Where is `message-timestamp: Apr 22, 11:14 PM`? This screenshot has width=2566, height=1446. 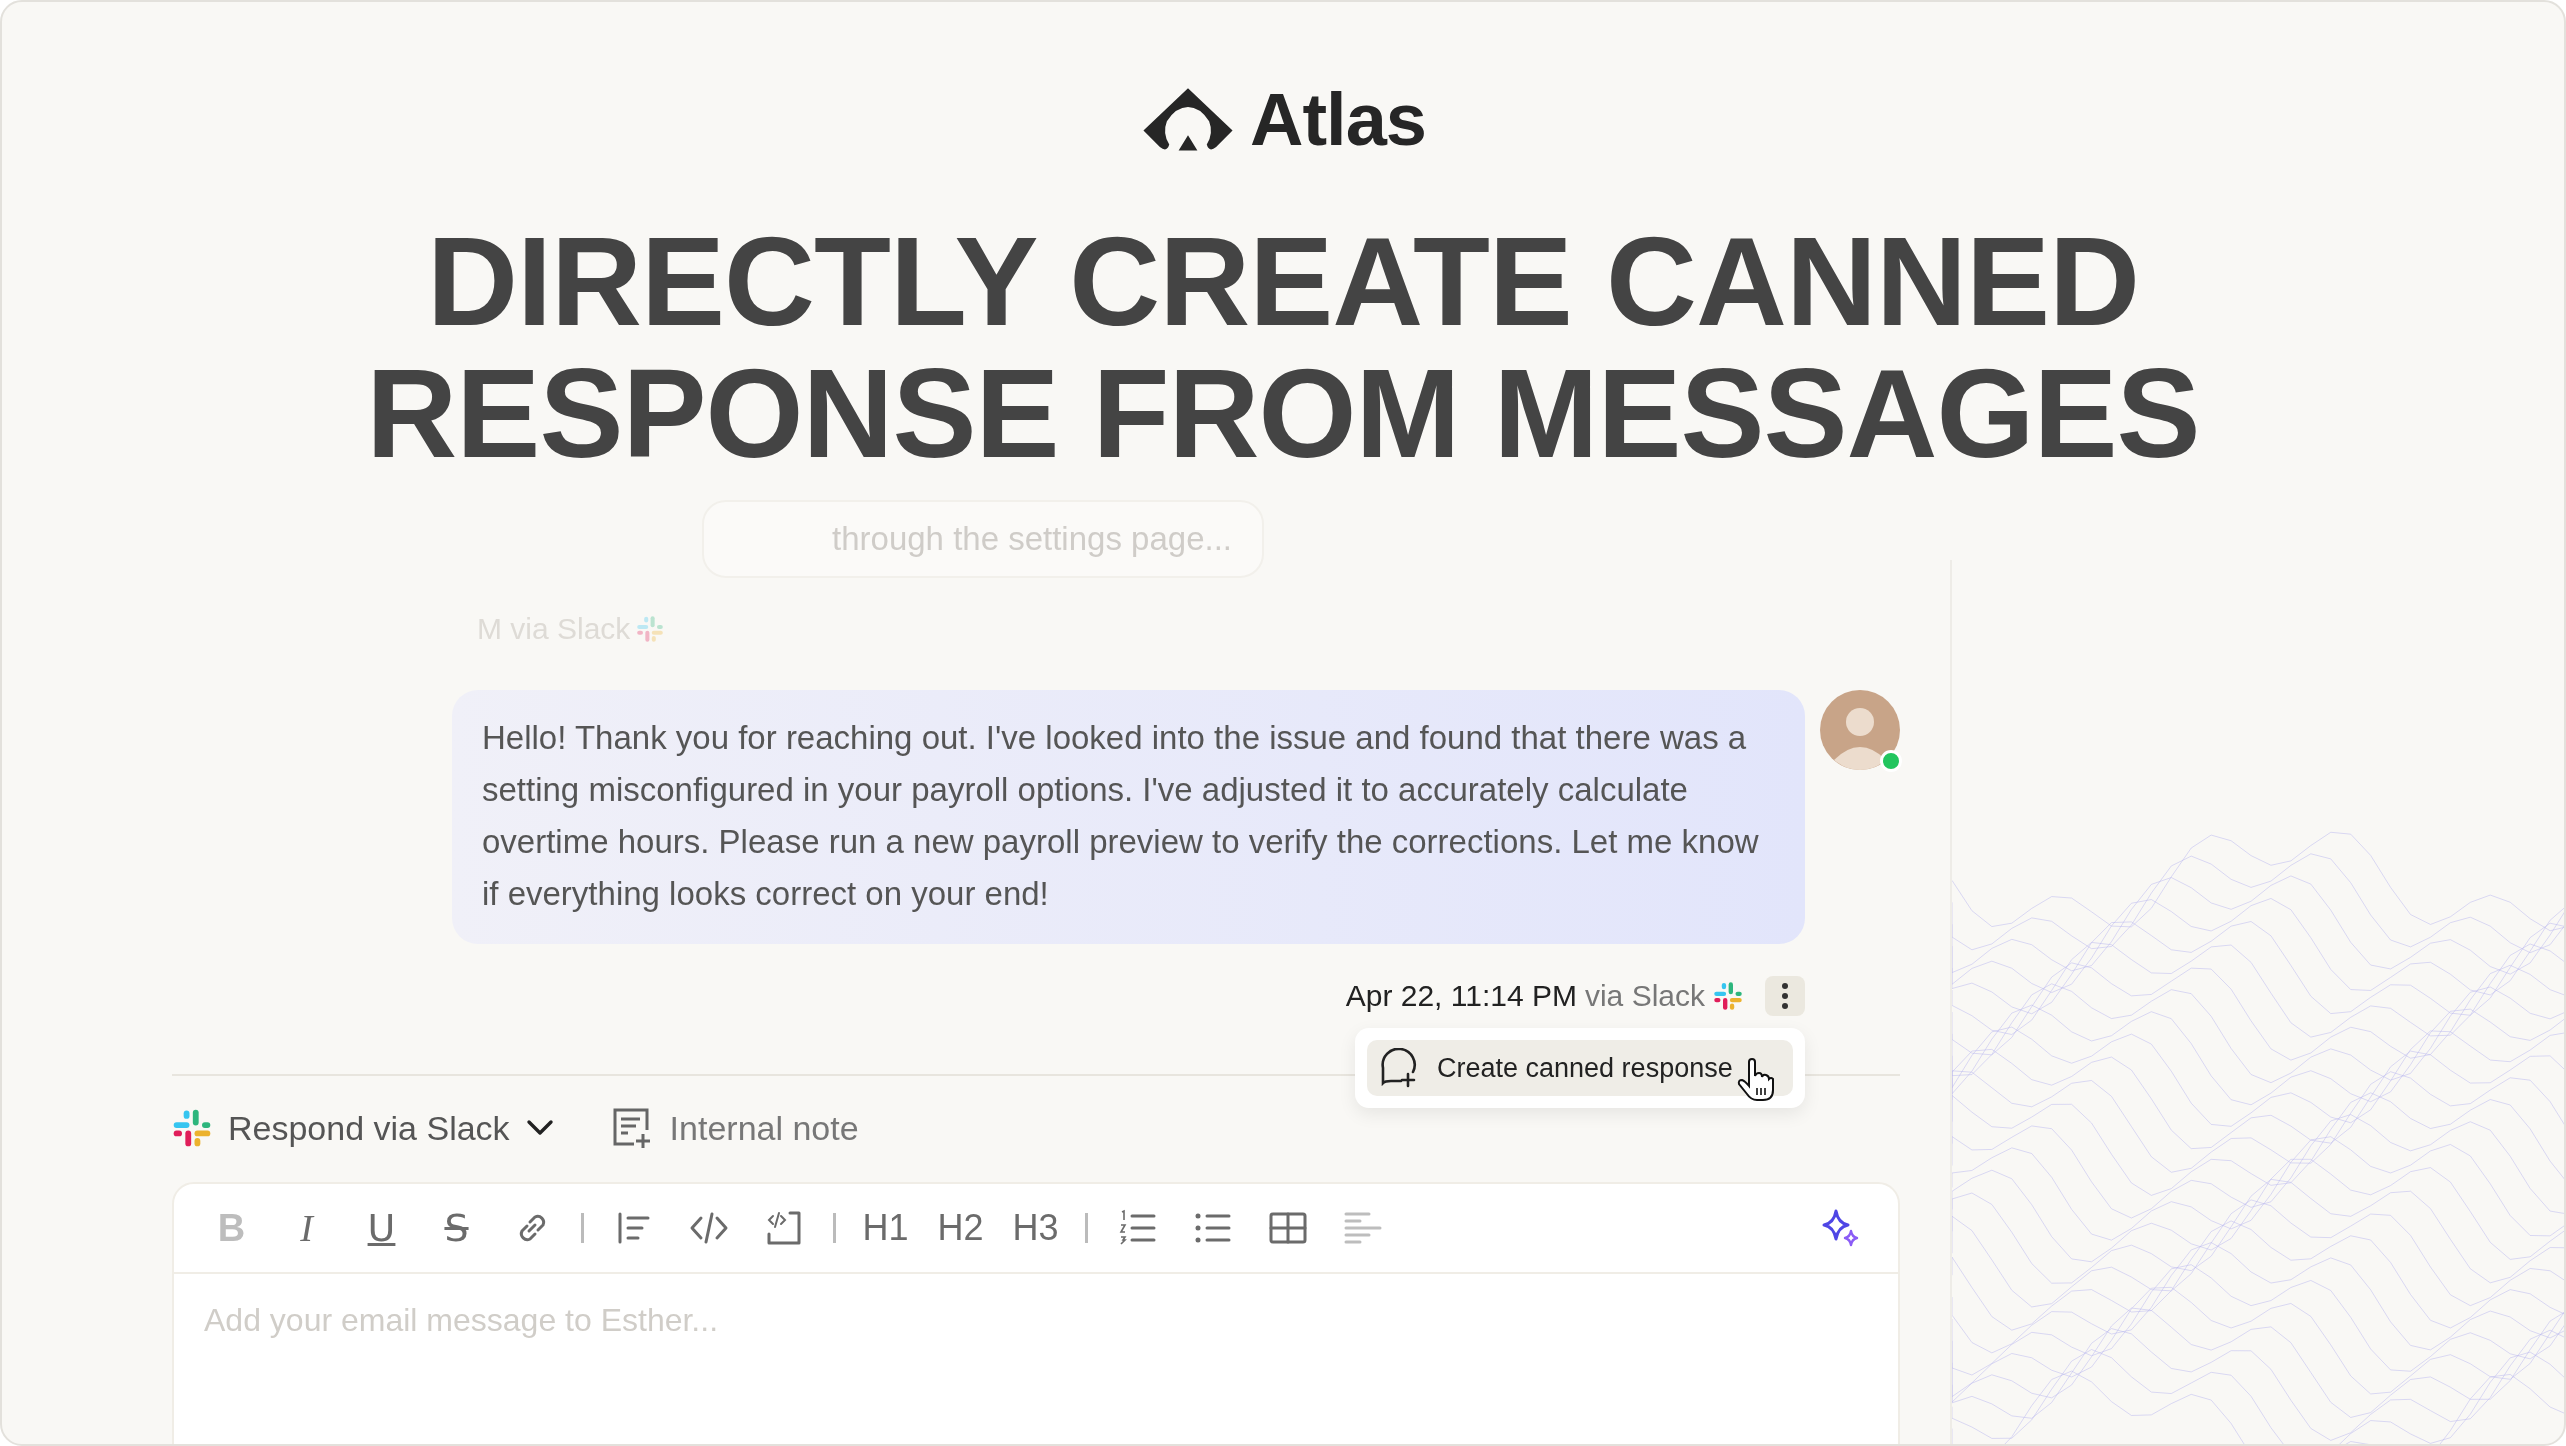 message-timestamp: Apr 22, 11:14 PM is located at coordinates (1461, 996).